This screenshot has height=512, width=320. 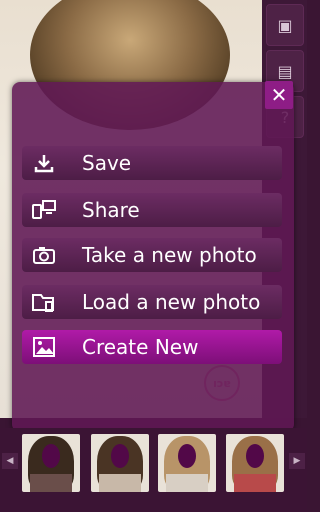 What do you see at coordinates (297, 461) in the screenshot?
I see `scroll-right-icon: ▶` at bounding box center [297, 461].